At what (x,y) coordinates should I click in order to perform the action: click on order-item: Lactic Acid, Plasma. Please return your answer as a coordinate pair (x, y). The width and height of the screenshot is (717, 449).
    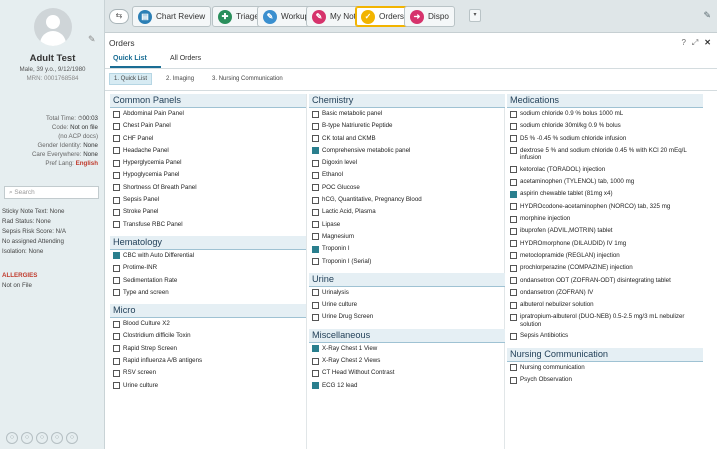
    Looking at the image, I should click on (407, 214).